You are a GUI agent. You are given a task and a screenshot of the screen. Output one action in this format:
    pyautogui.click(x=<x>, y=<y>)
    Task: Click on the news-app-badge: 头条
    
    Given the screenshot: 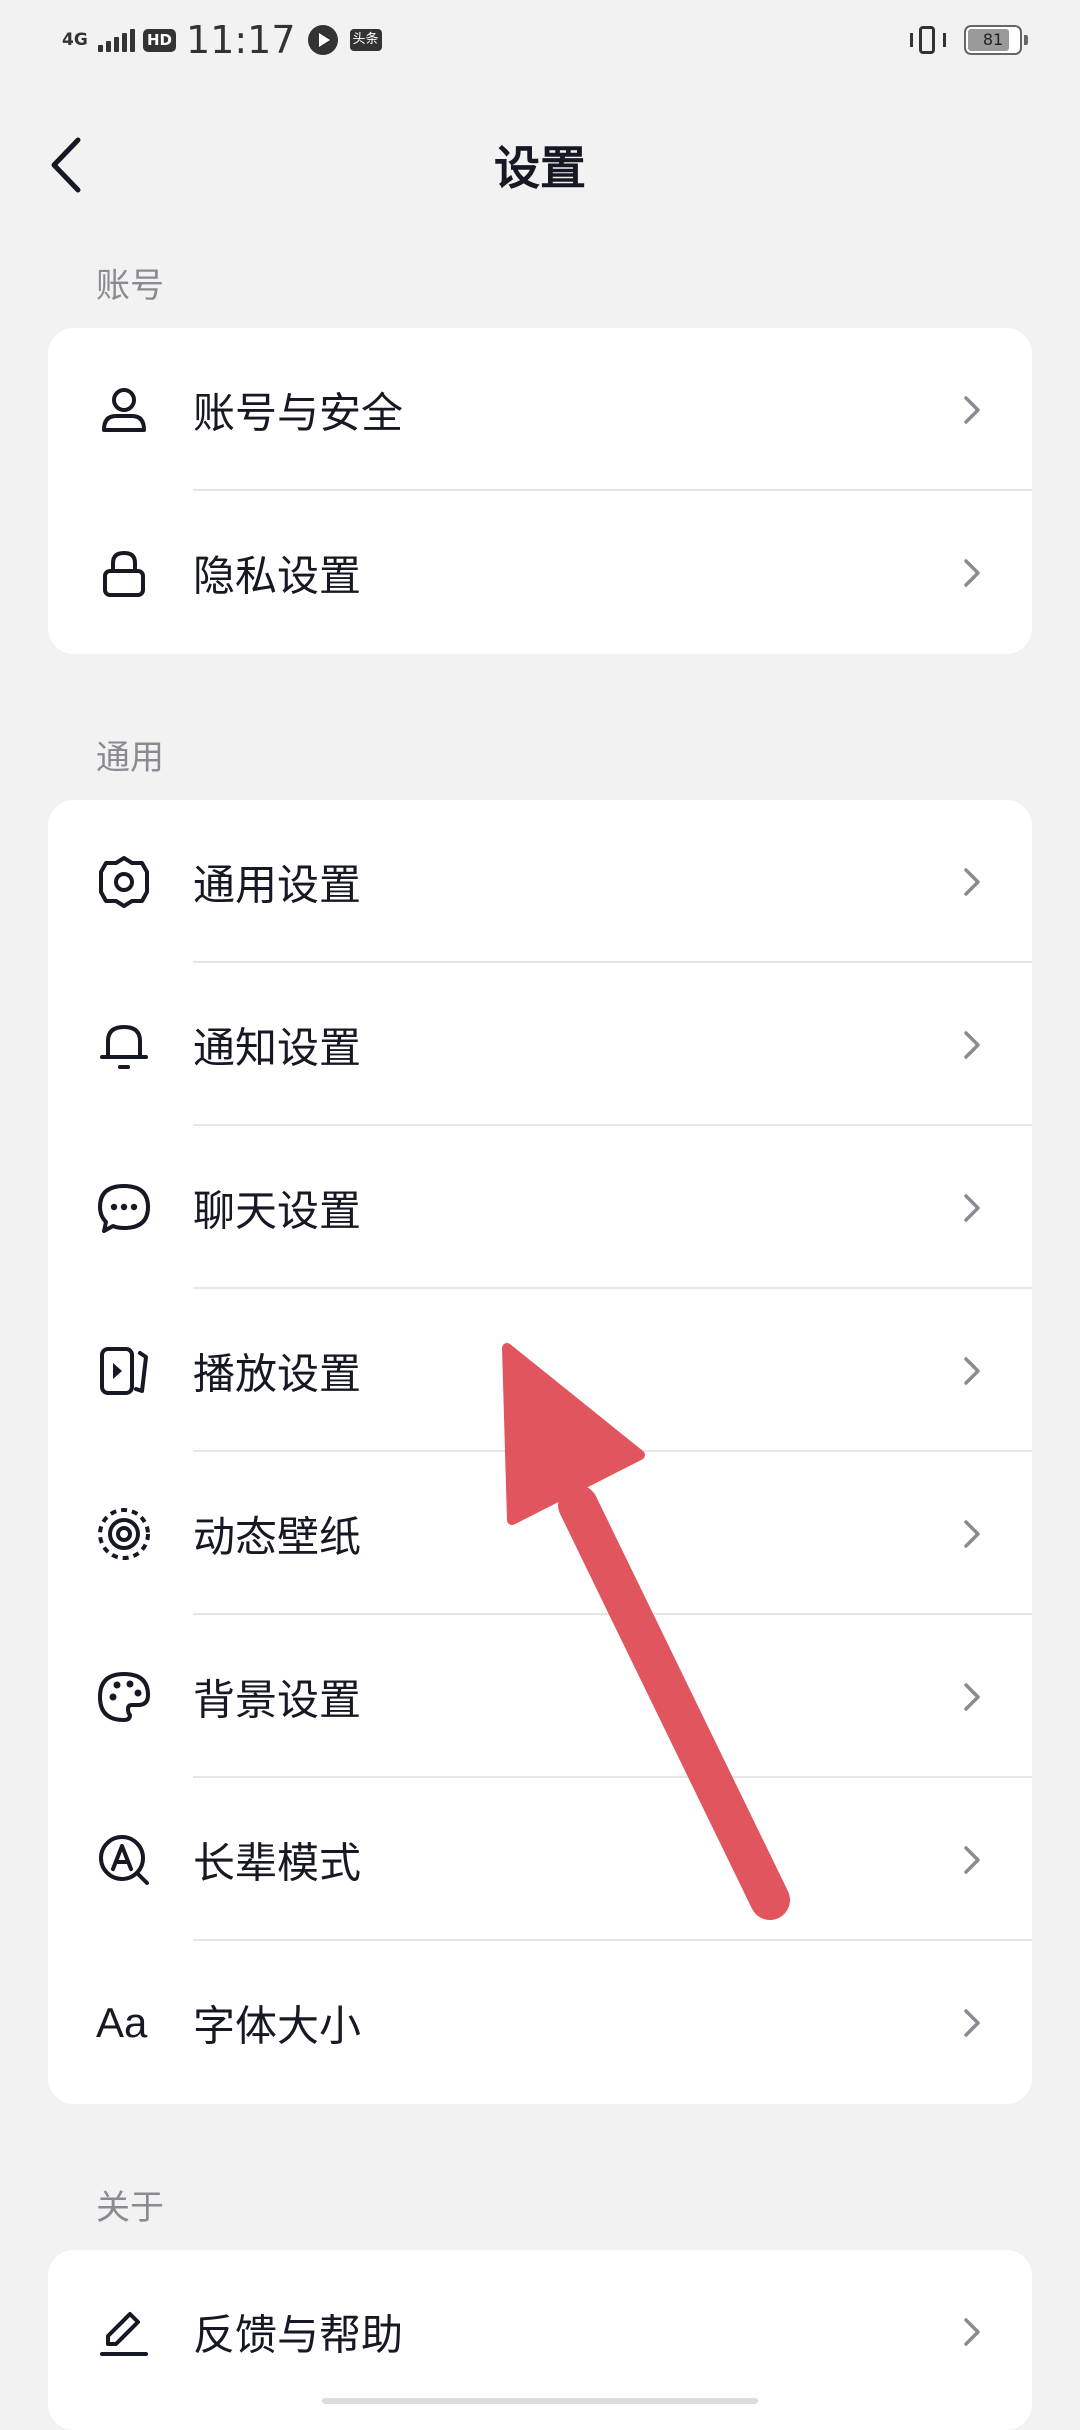 What is the action you would take?
    pyautogui.click(x=365, y=40)
    